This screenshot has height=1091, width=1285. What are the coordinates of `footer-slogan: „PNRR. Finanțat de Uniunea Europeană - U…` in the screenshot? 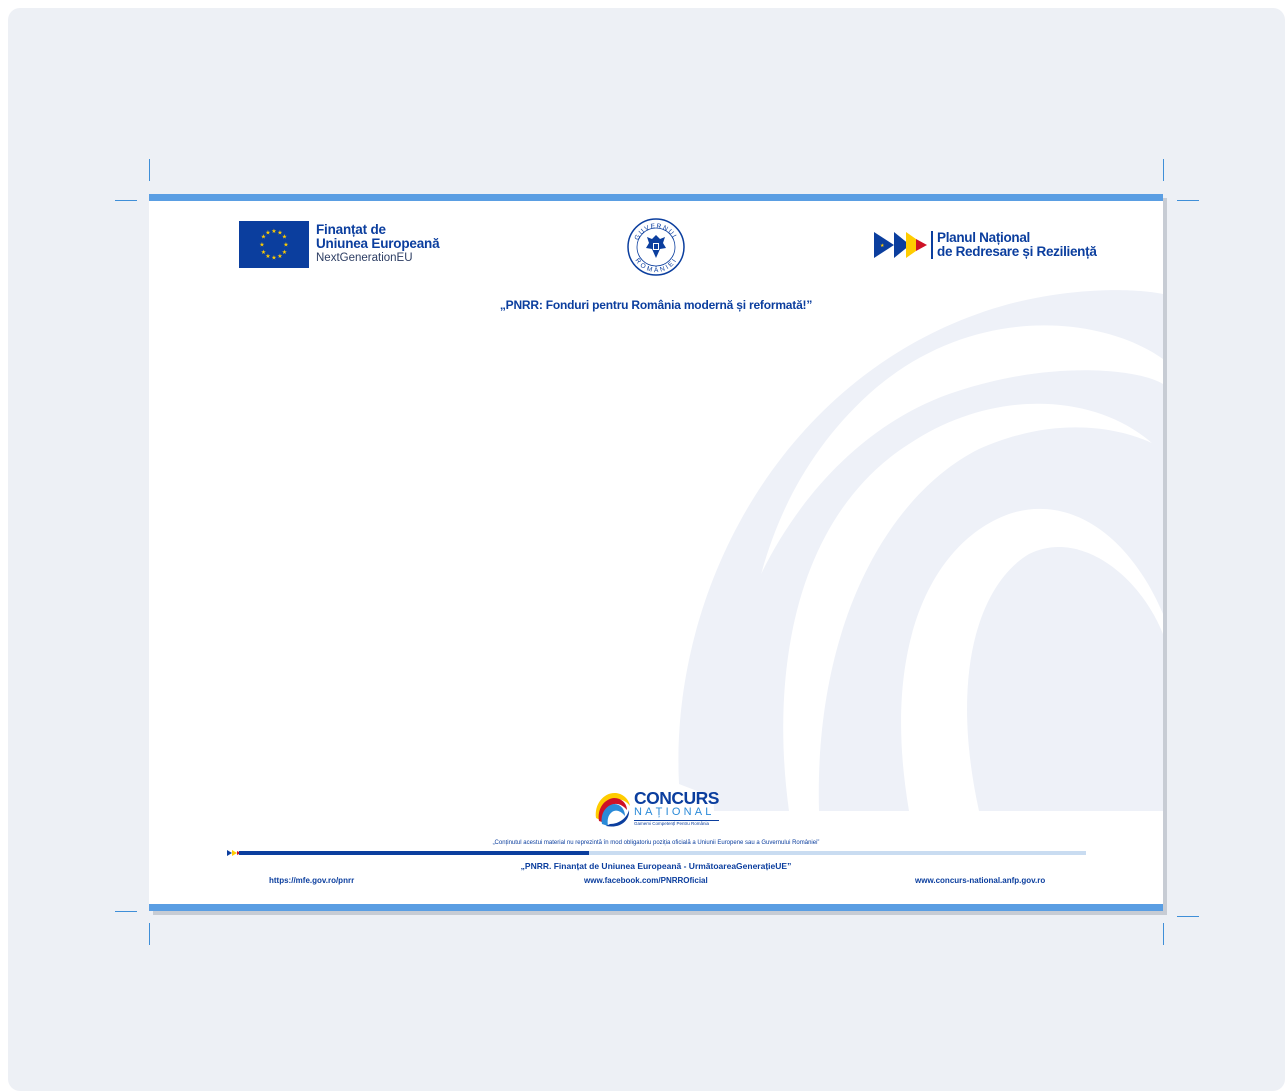 It's located at (656, 866).